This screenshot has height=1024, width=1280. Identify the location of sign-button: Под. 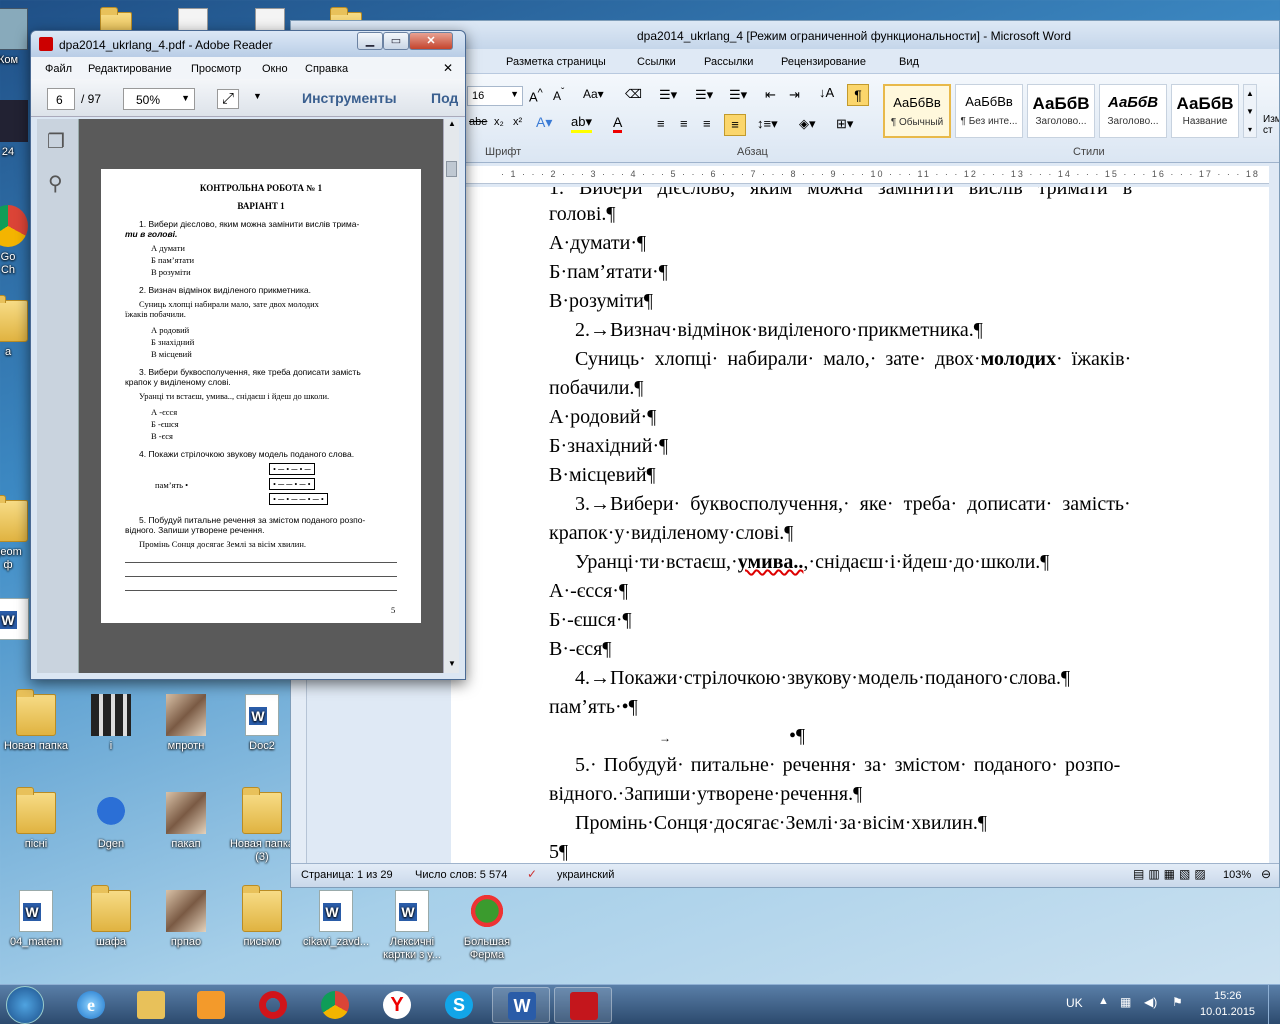
(444, 98).